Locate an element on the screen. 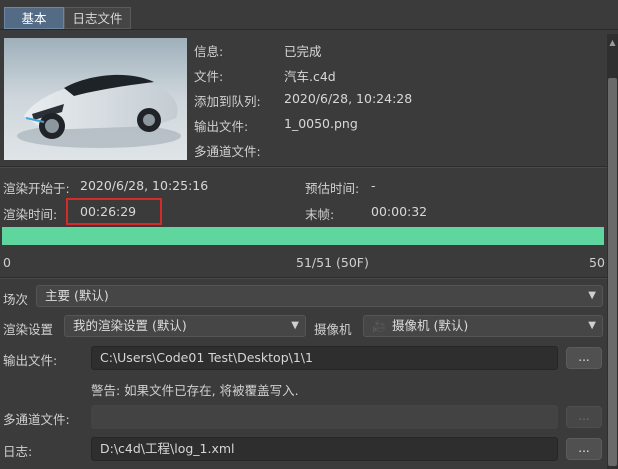  overwrite-warning: 警告: 如果文件已存在, 将被覆盖写入. is located at coordinates (195, 390).